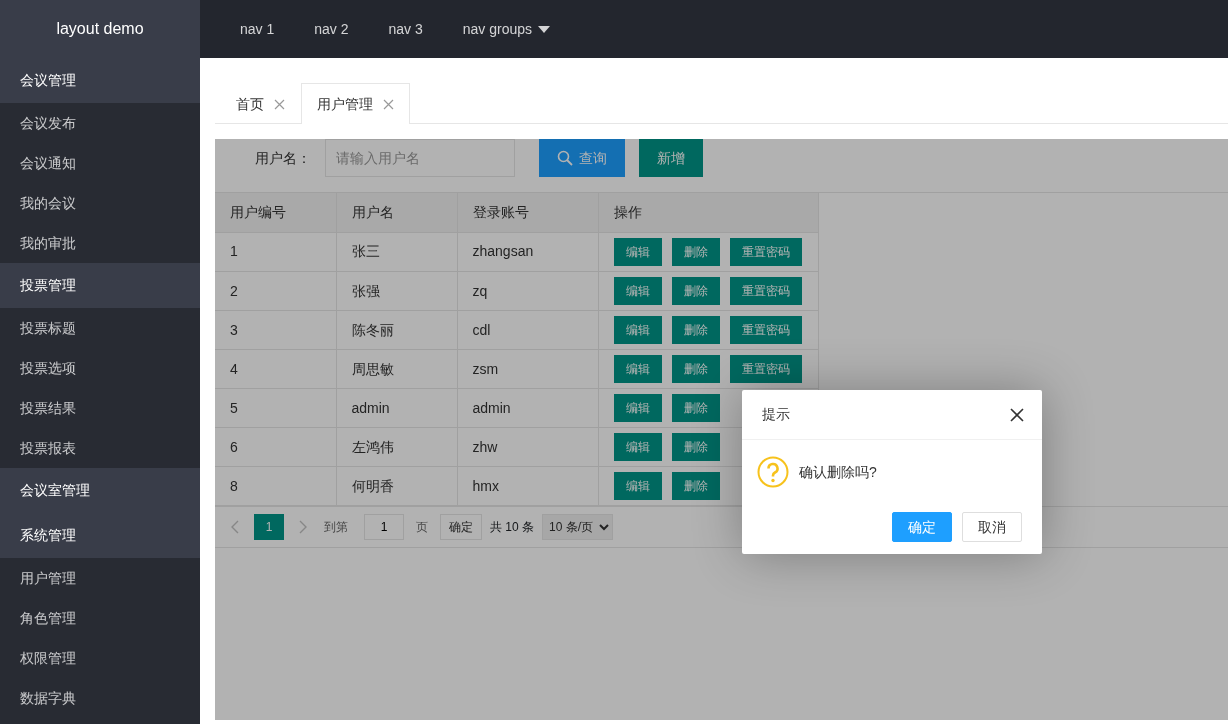 Image resolution: width=1228 pixels, height=724 pixels. I want to click on confirm-page-button: 确定, so click(461, 526).